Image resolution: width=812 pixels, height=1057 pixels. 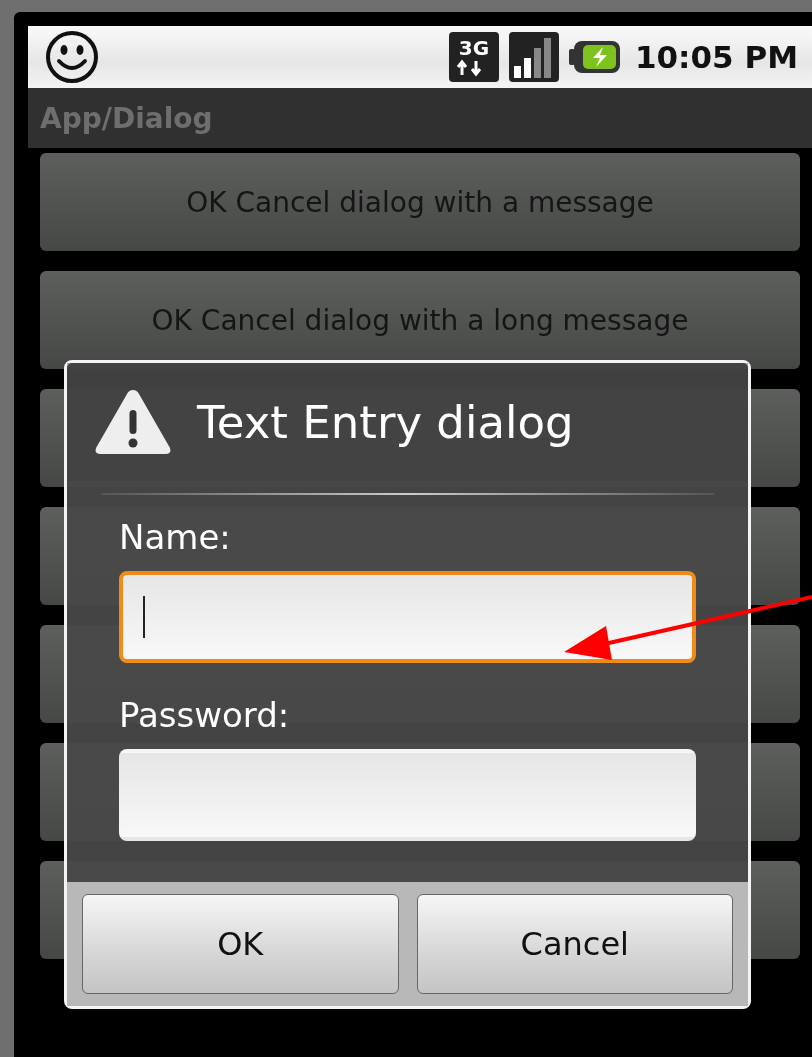 I want to click on clock-time: 10:05 PM, so click(x=716, y=57).